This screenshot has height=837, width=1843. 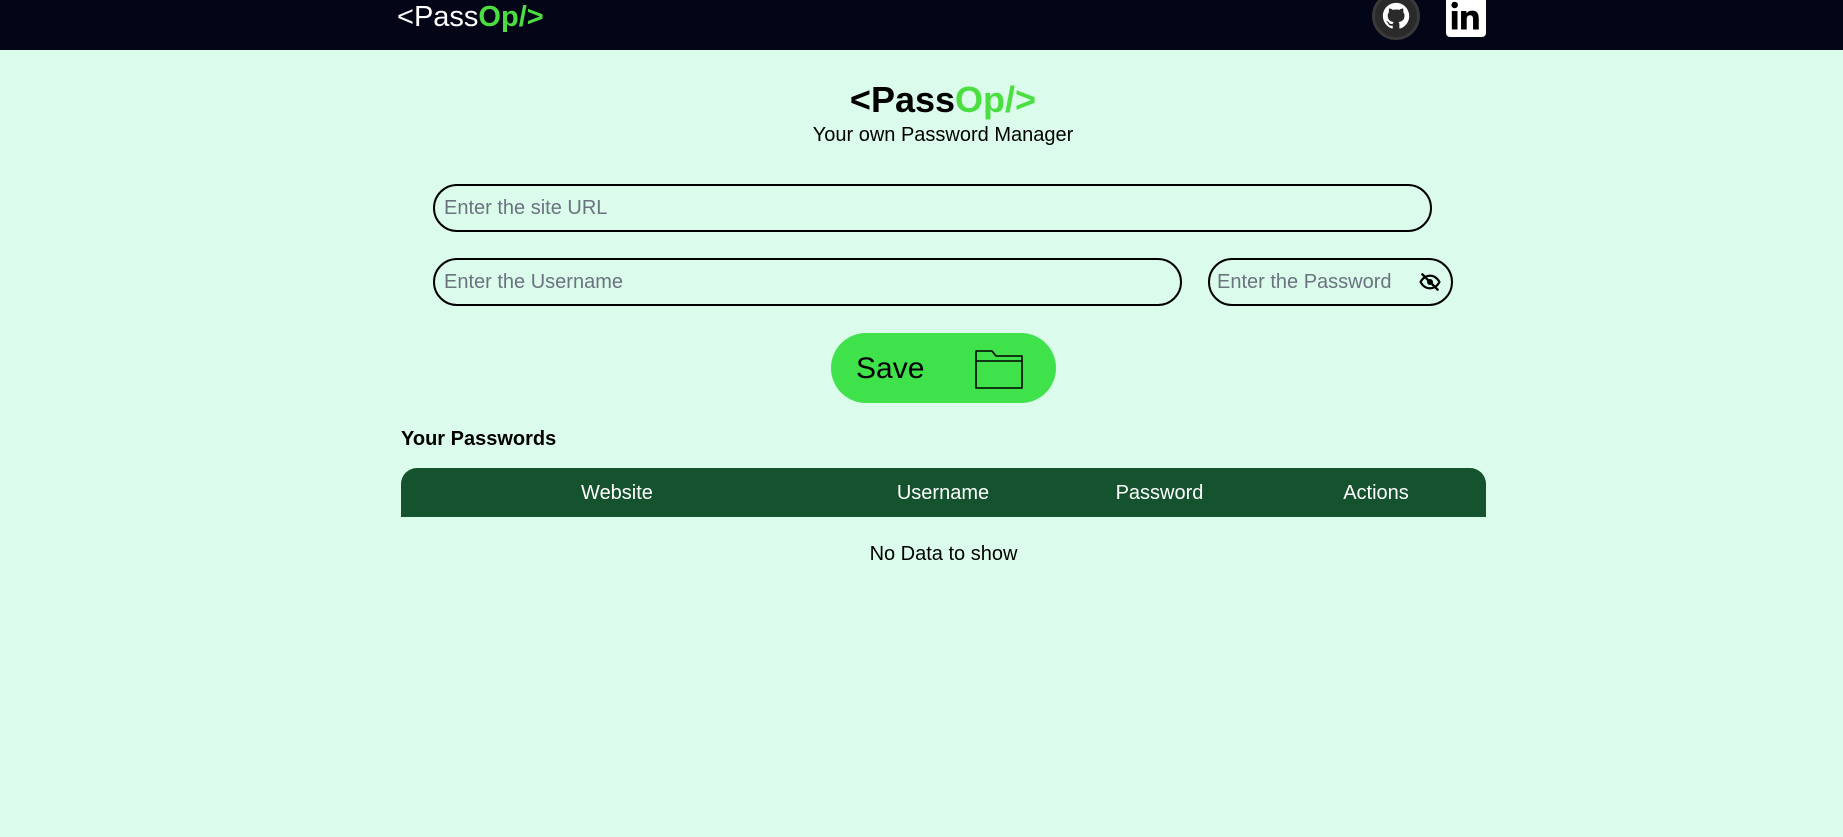 I want to click on column-header-website: Website, so click(x=617, y=493).